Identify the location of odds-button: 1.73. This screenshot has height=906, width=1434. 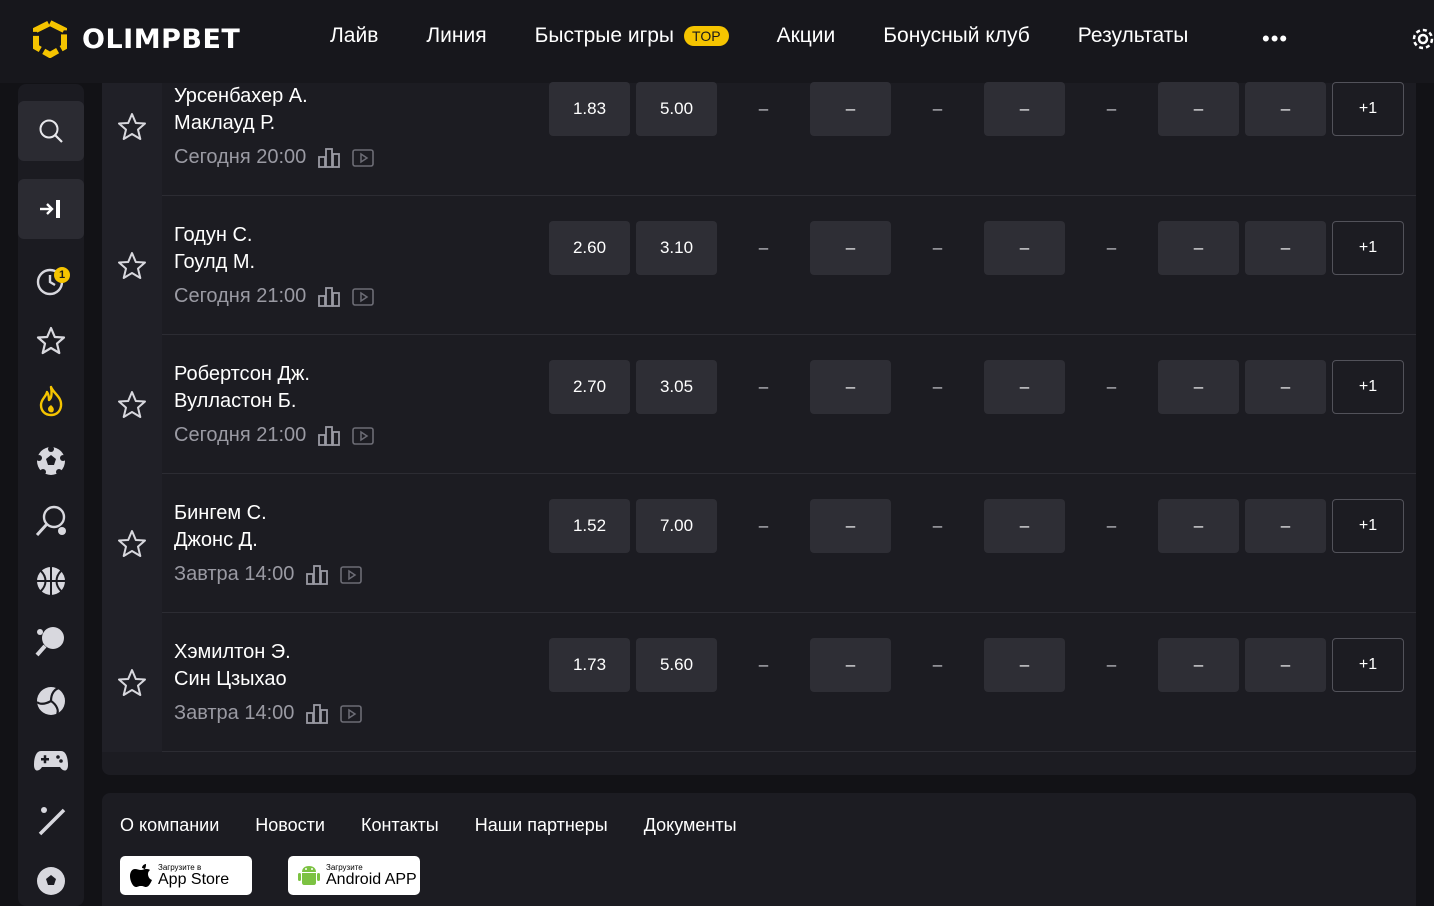
(589, 665).